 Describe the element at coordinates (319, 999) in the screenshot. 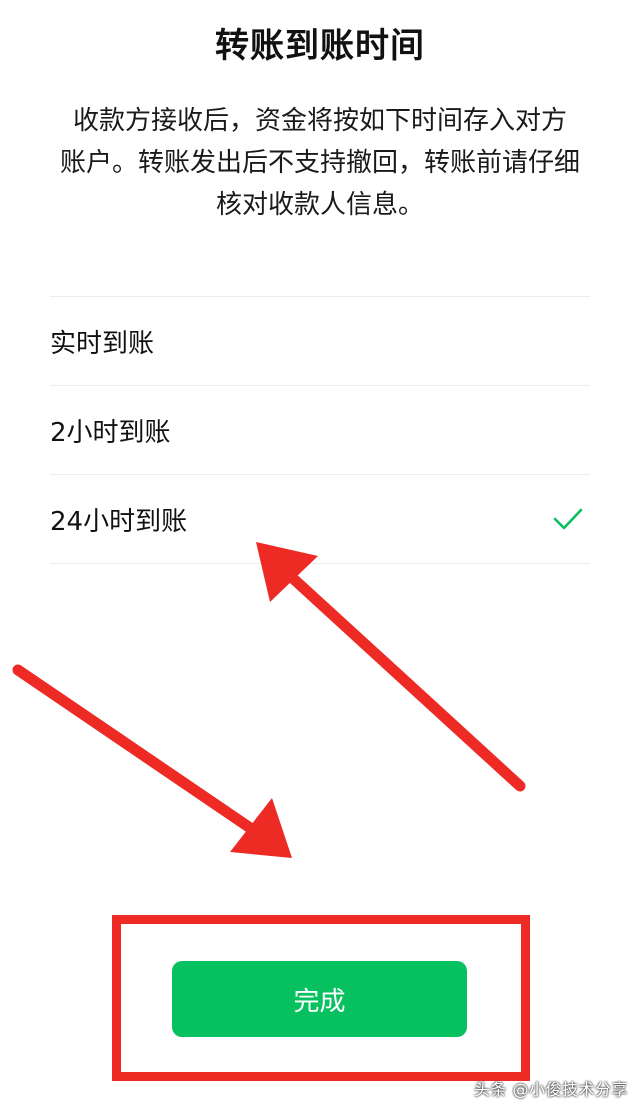

I see `done-button: 完成` at that location.